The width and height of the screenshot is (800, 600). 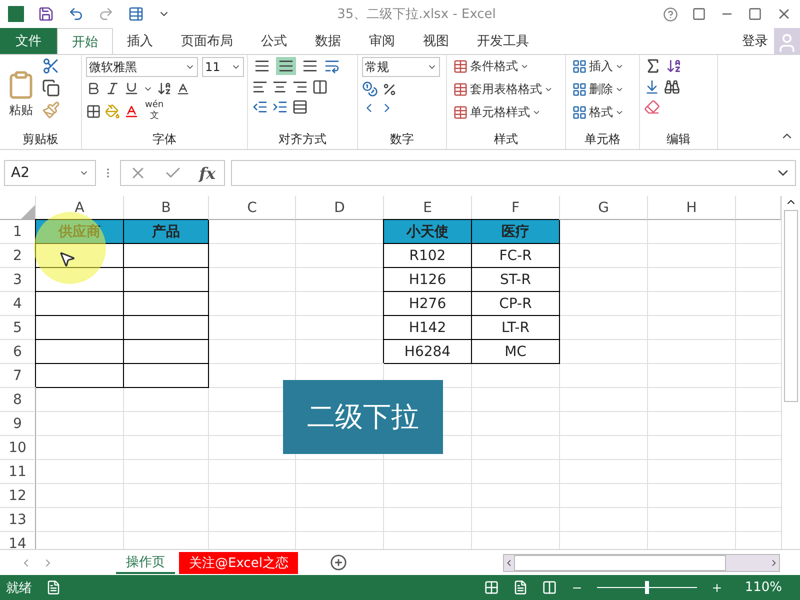 I want to click on vertical-align-button, so click(x=286, y=66).